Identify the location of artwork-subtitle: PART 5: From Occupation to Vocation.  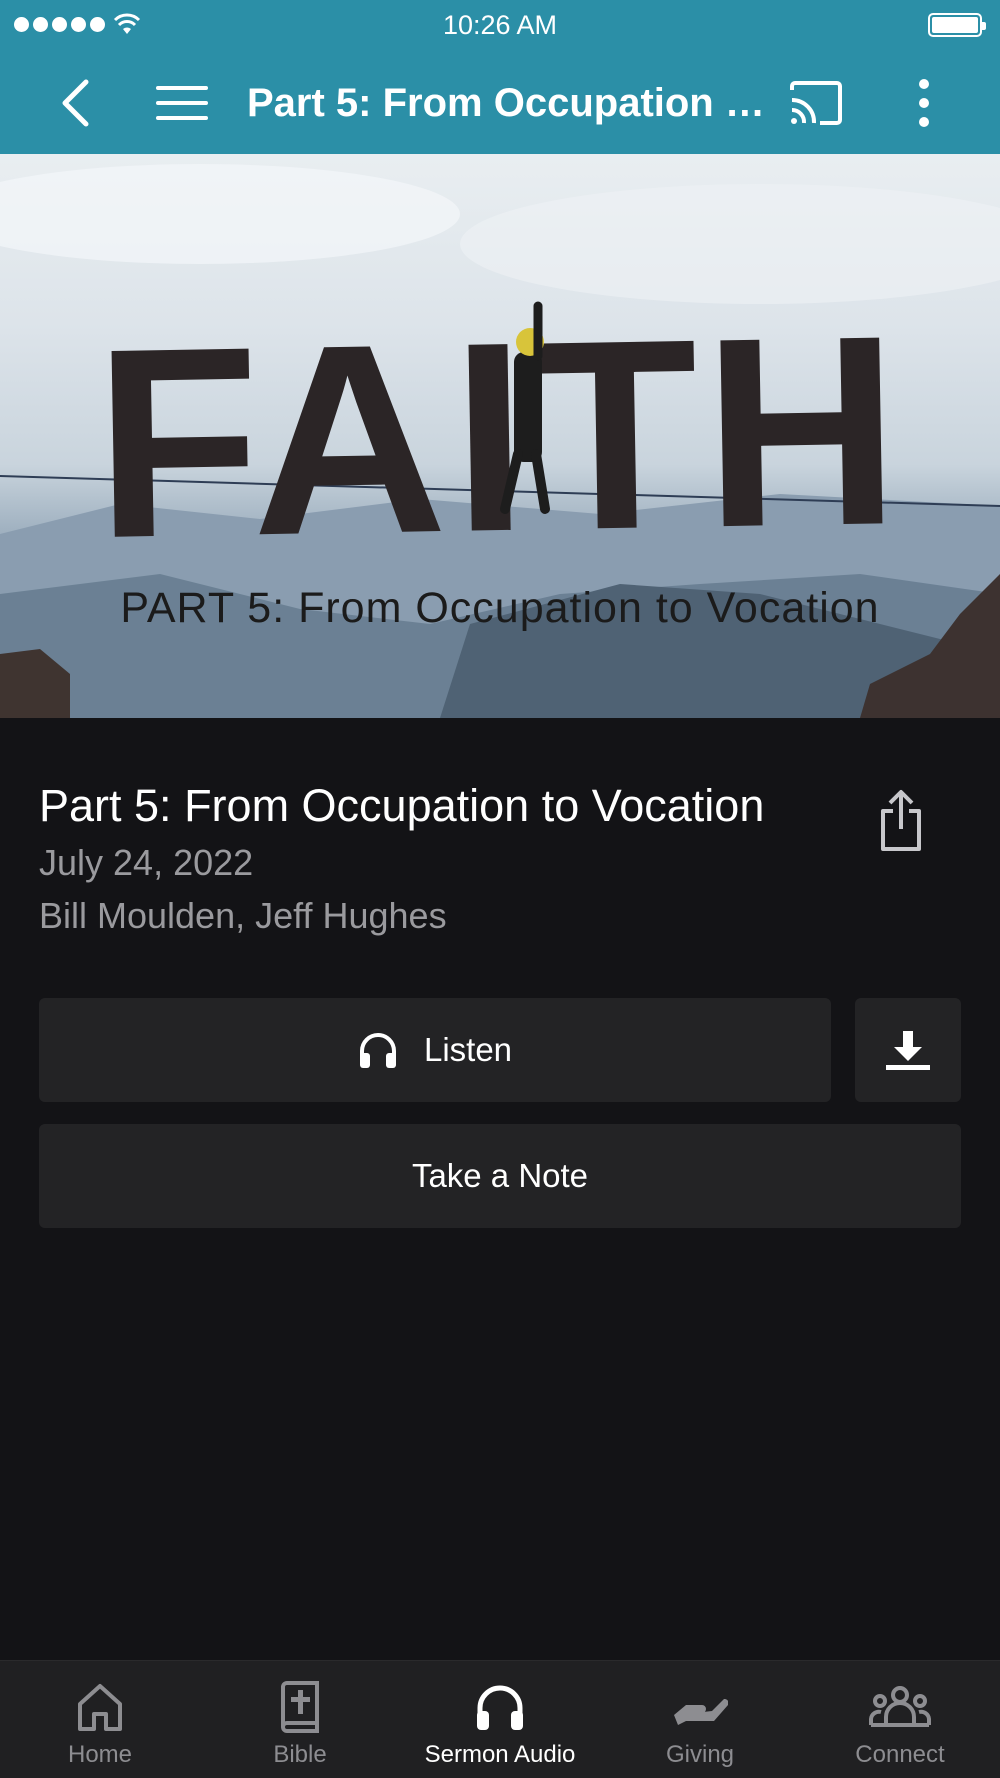
(500, 608).